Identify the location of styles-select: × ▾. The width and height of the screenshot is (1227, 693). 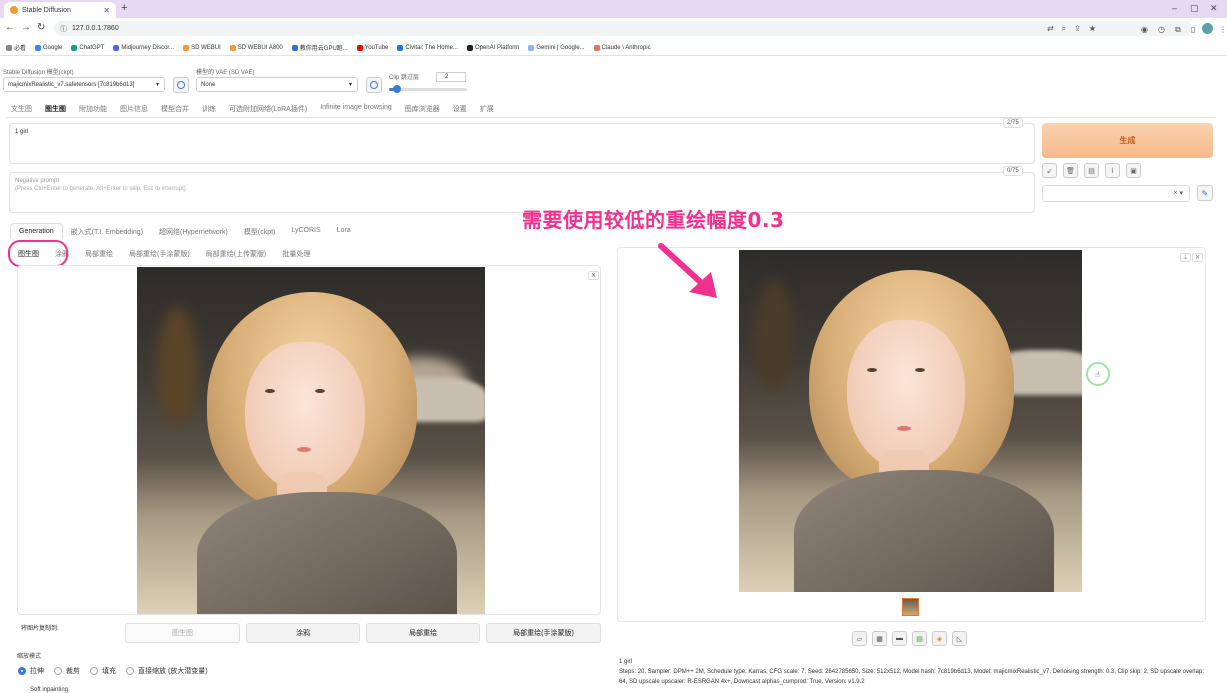
(1116, 193).